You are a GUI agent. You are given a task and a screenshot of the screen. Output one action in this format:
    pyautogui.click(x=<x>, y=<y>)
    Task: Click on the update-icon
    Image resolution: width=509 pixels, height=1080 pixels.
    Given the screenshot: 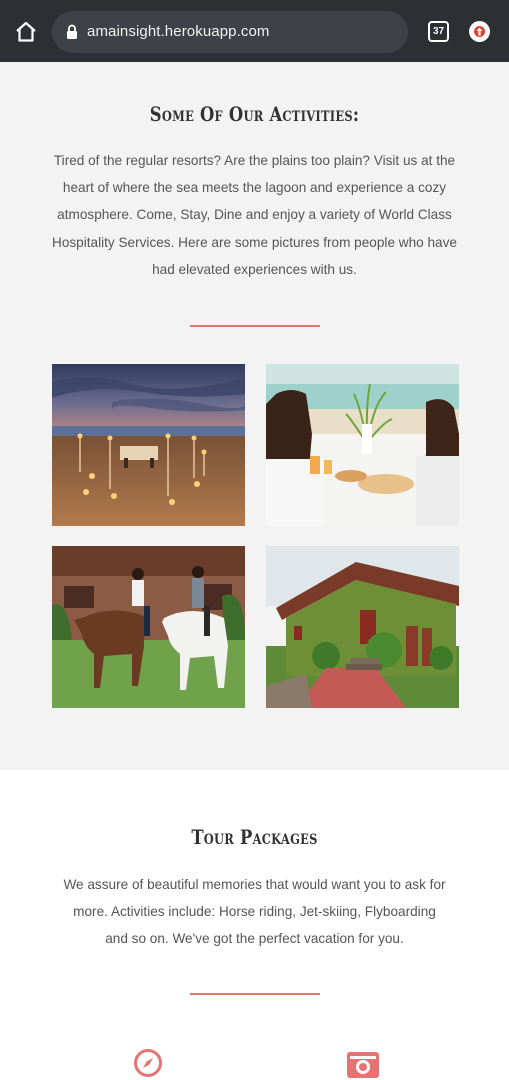 What is the action you would take?
    pyautogui.click(x=479, y=31)
    